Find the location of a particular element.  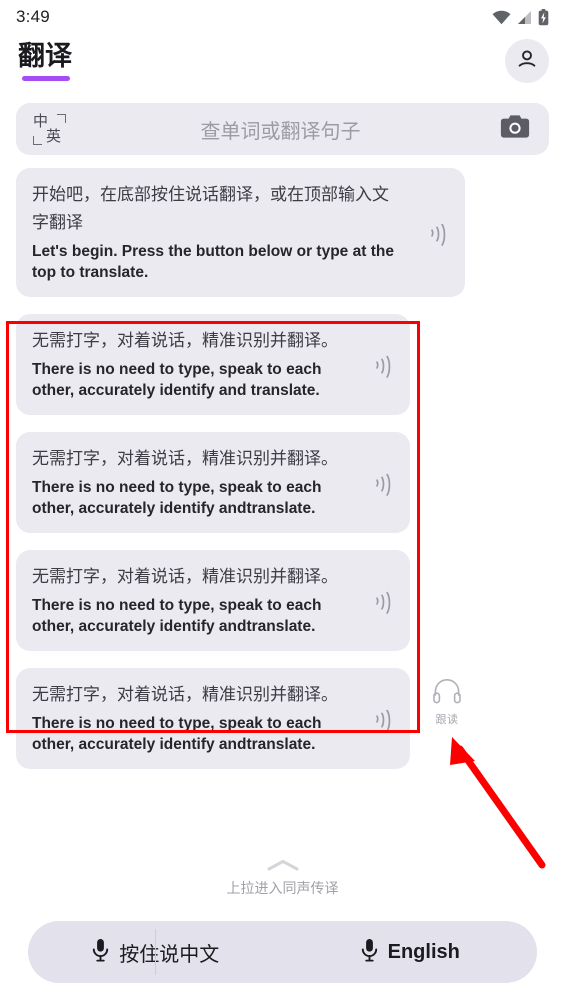

mic-bar: 按住说中文 English is located at coordinates (282, 952).